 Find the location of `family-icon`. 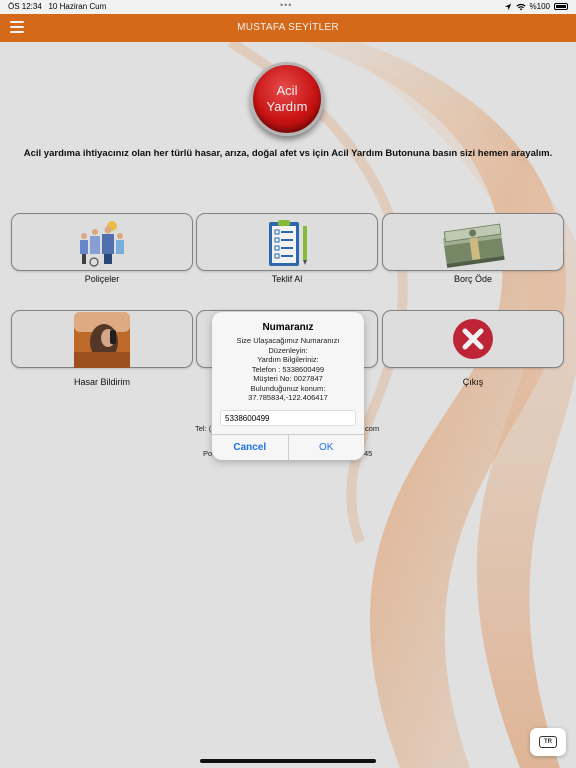

family-icon is located at coordinates (102, 244).